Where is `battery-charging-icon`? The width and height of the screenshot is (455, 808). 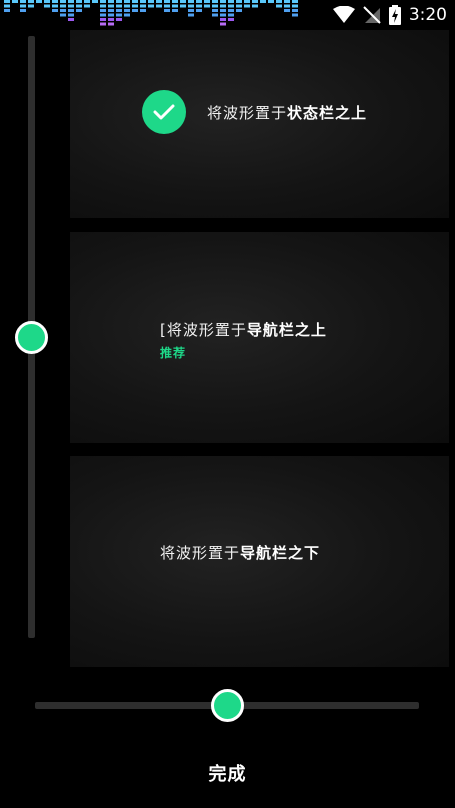 battery-charging-icon is located at coordinates (394, 15).